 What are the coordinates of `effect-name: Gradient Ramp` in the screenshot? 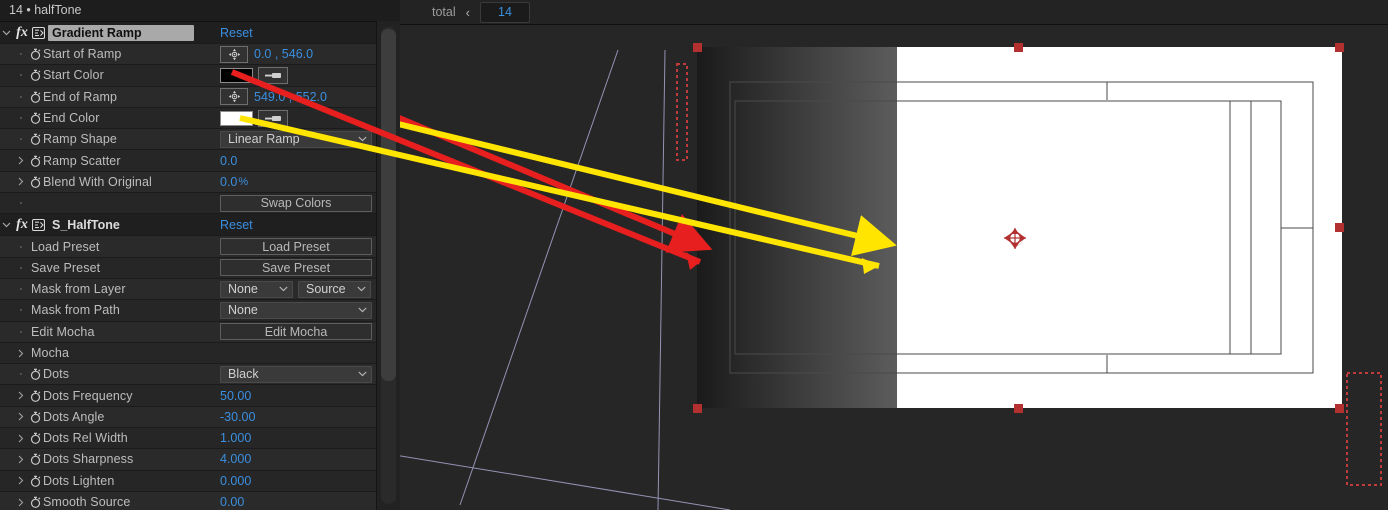 It's located at (121, 32).